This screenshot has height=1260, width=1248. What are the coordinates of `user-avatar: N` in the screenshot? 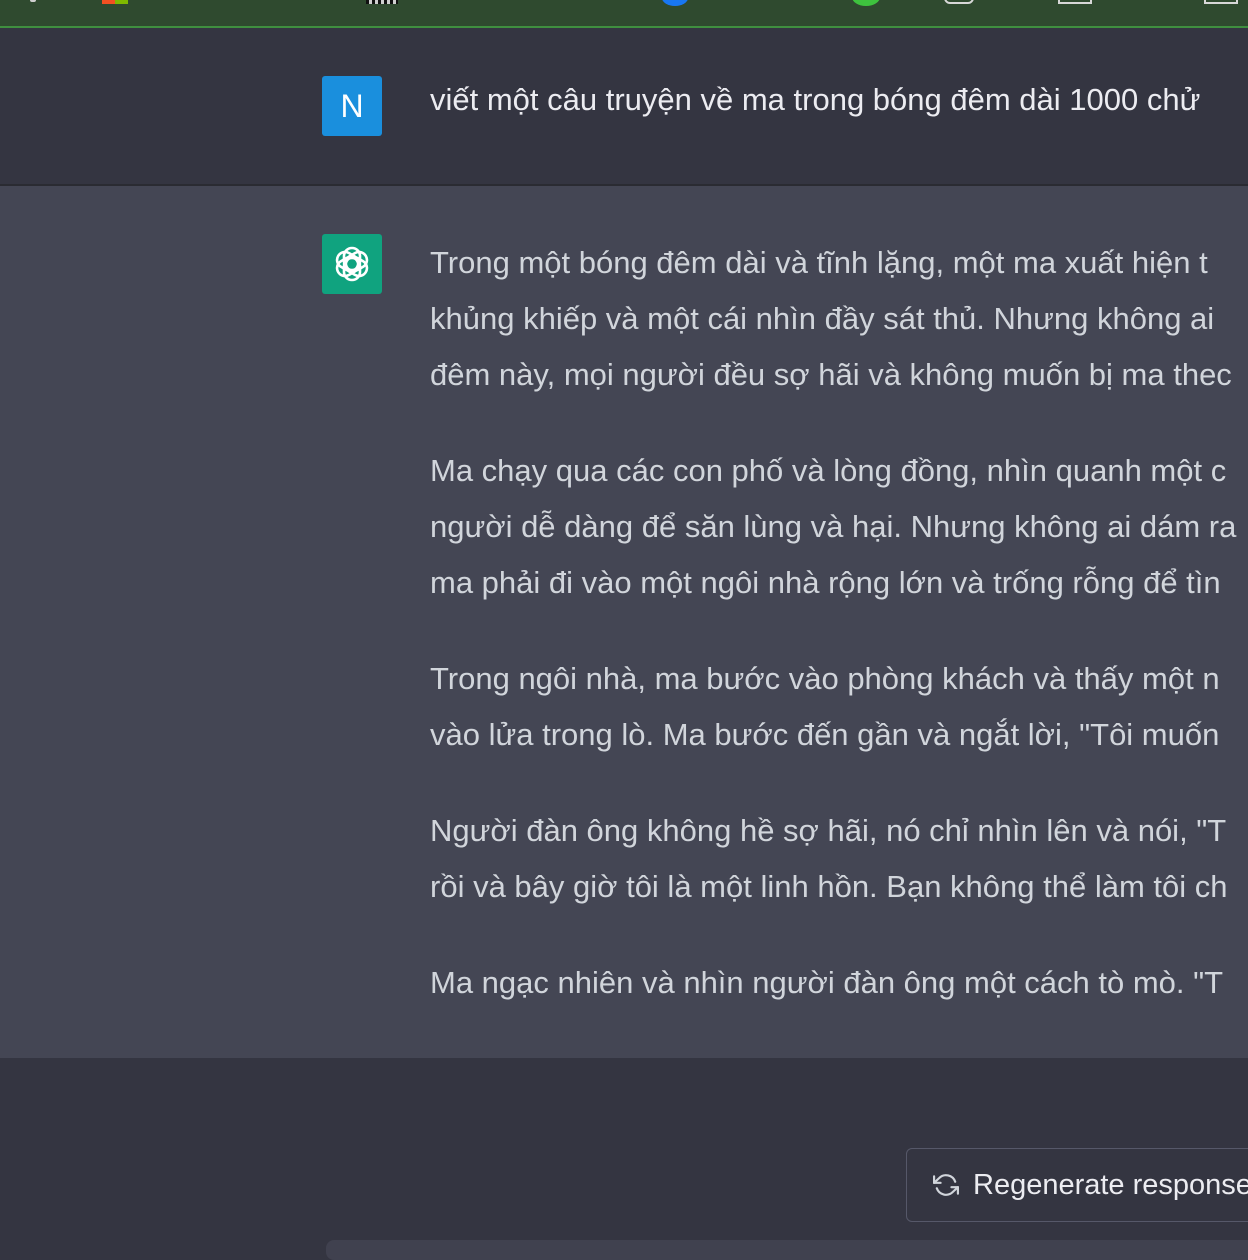 It's located at (352, 106).